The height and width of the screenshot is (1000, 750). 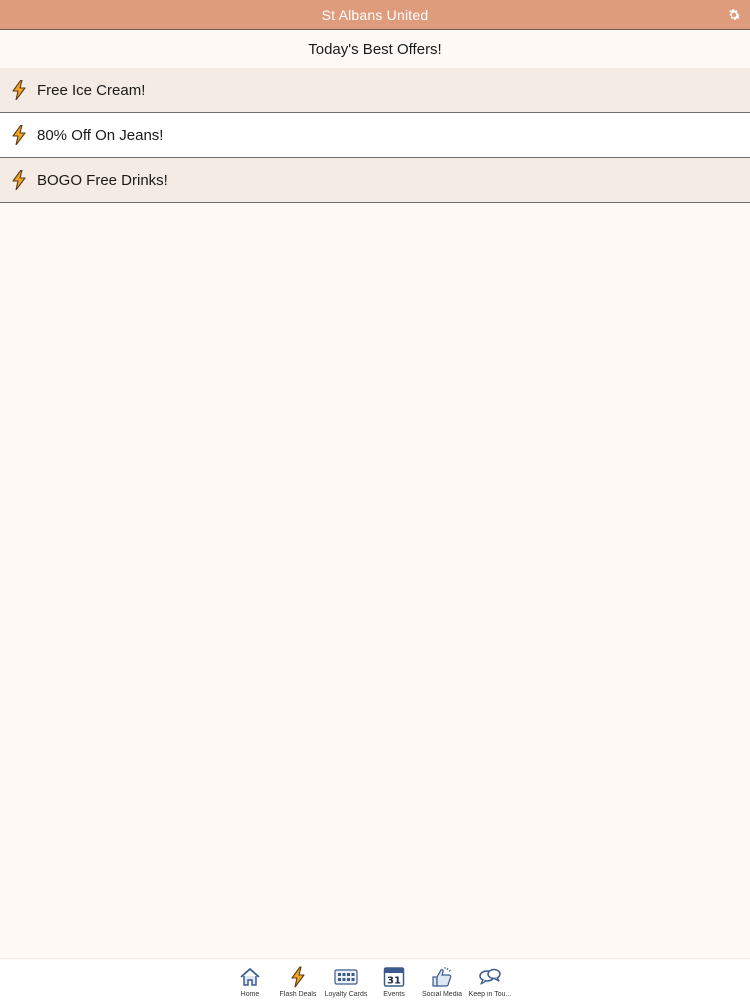 I want to click on offer-label: Free Ice Cream!, so click(x=91, y=90).